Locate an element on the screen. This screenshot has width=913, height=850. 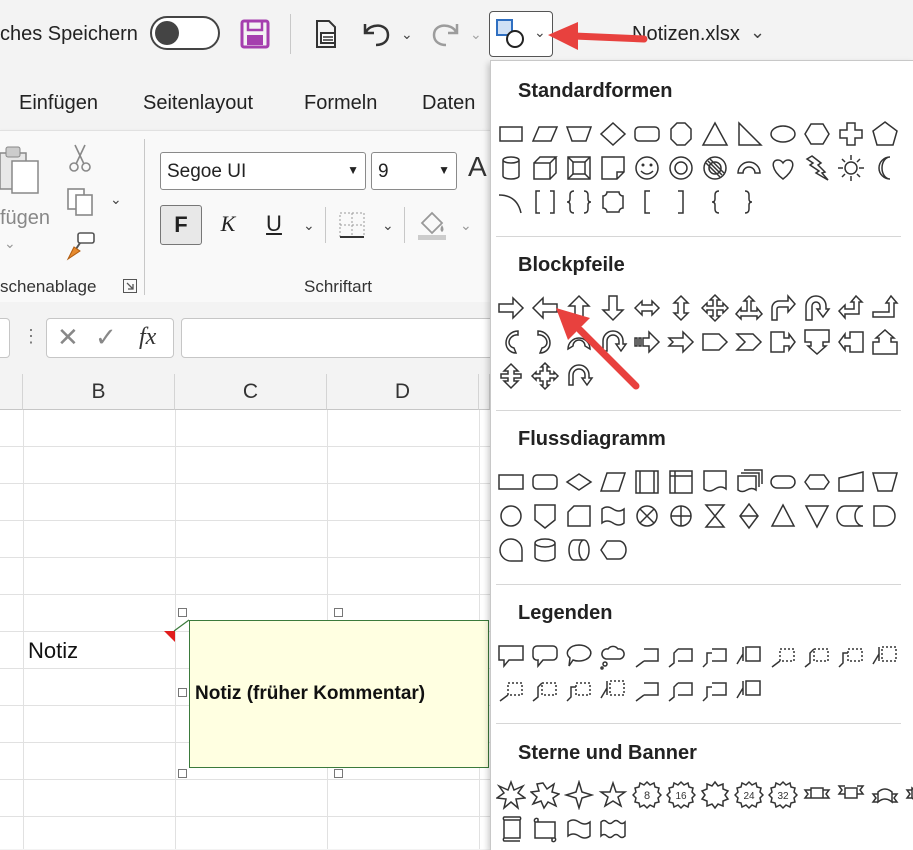
shape-fc-prep-icon is located at coordinates (817, 482).